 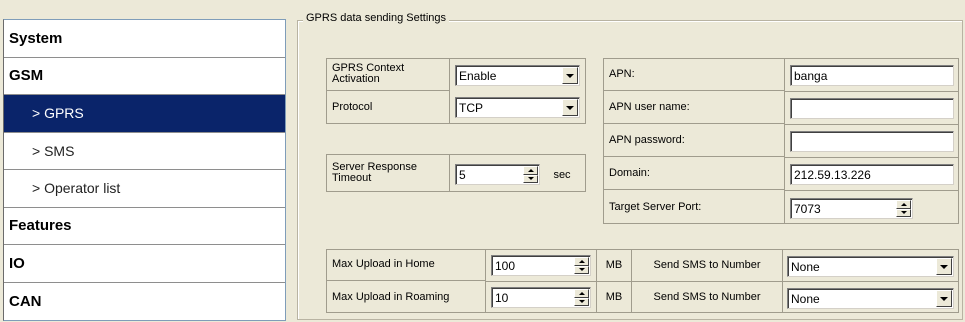 What do you see at coordinates (388, 74) in the screenshot?
I see `context-activation-label: GPRS Context Activation` at bounding box center [388, 74].